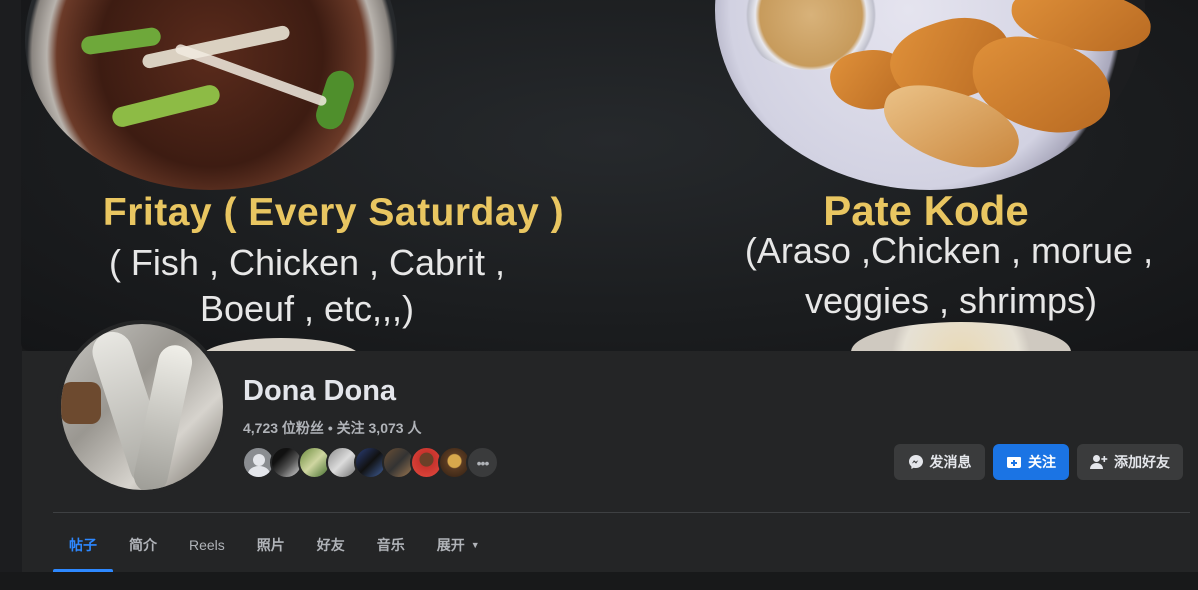 This screenshot has width=1198, height=590. I want to click on cover-fritay-title: Fritay ( Every Saturday ), so click(333, 212).